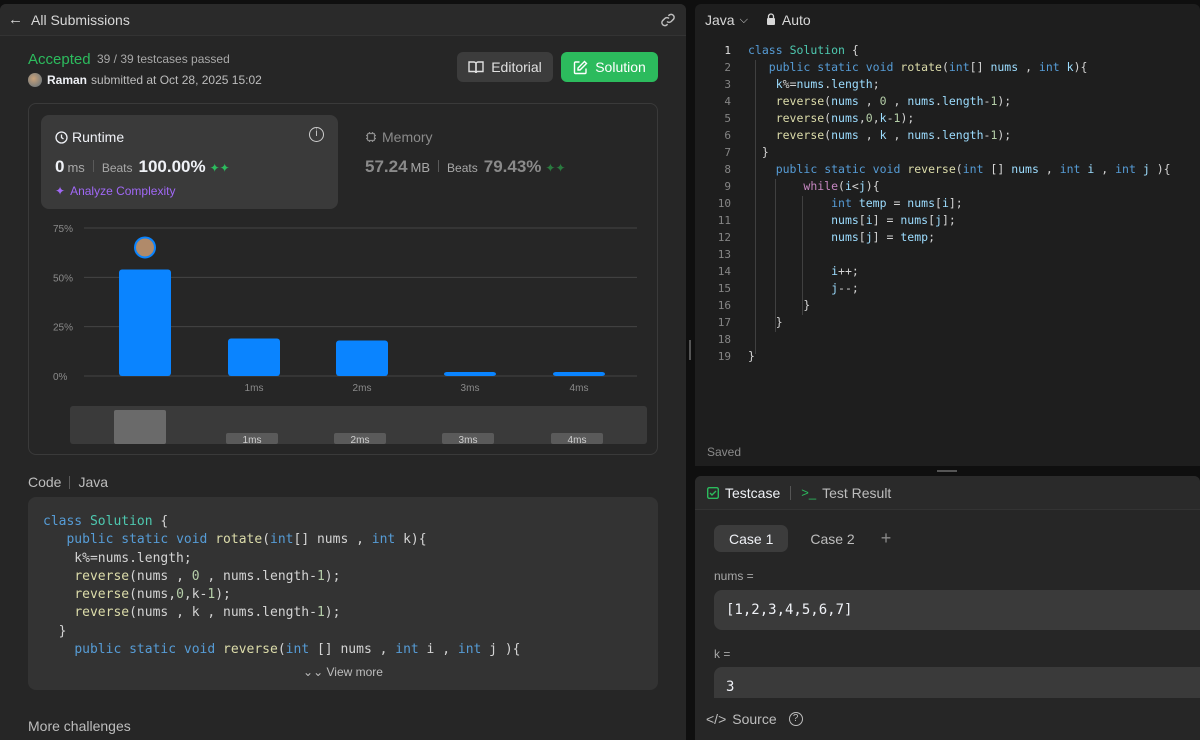 The image size is (1200, 740). Describe the element at coordinates (67, 80) in the screenshot. I see `username: Raman` at that location.